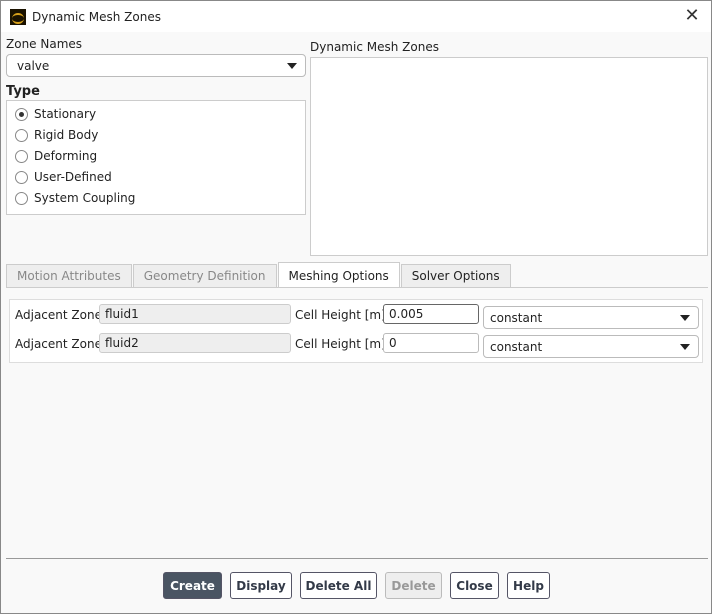  Describe the element at coordinates (65, 114) in the screenshot. I see `radio-label: Stationary` at that location.